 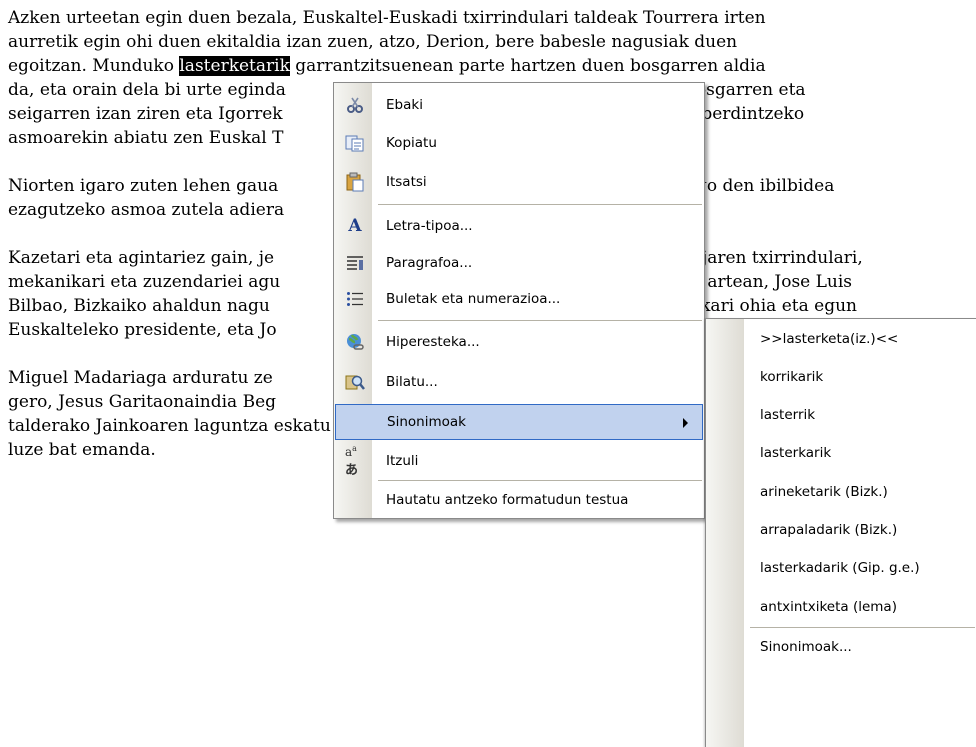 I want to click on menu-item-label: Ebaki, so click(x=404, y=105).